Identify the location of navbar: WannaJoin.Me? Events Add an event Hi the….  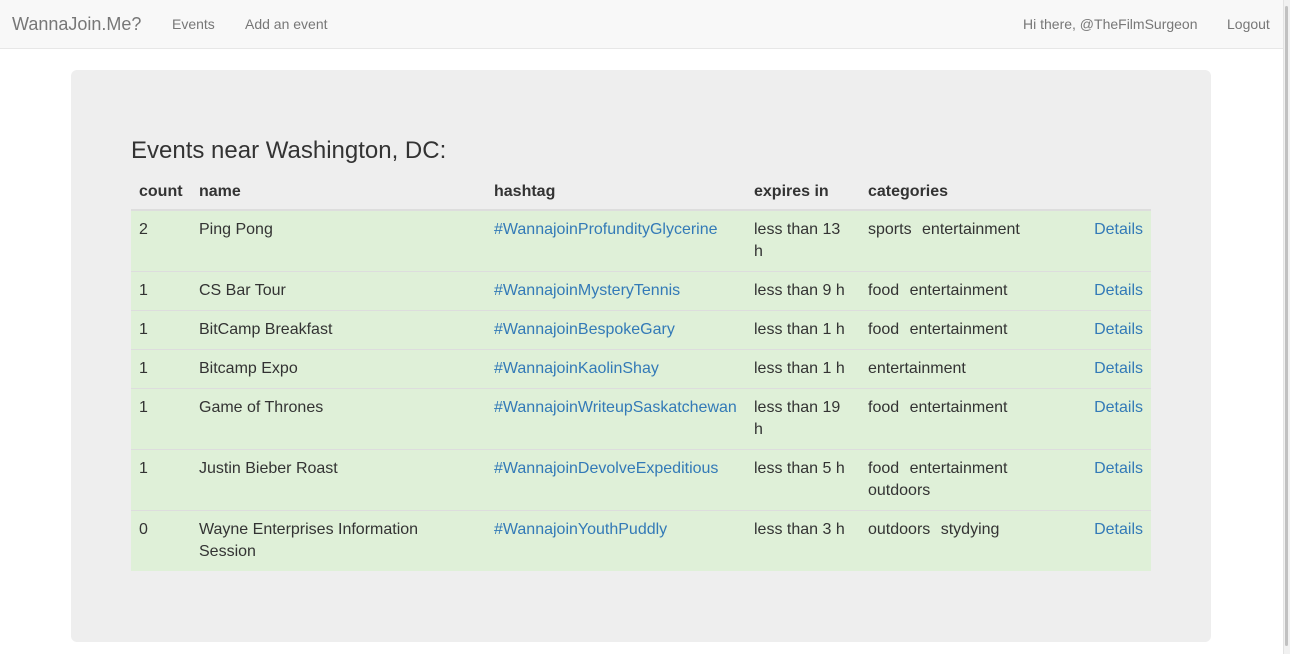
(642, 24).